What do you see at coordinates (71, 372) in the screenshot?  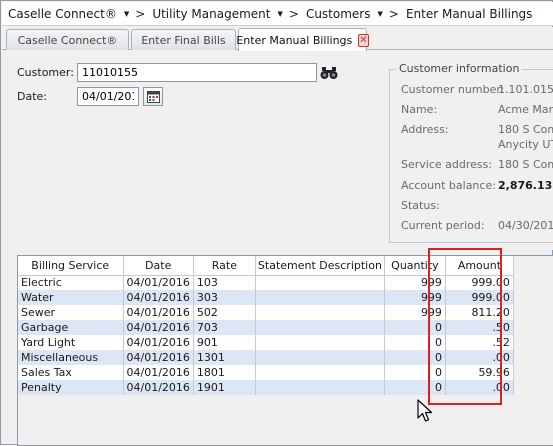 I see `cell-billing-service: Sales Tax` at bounding box center [71, 372].